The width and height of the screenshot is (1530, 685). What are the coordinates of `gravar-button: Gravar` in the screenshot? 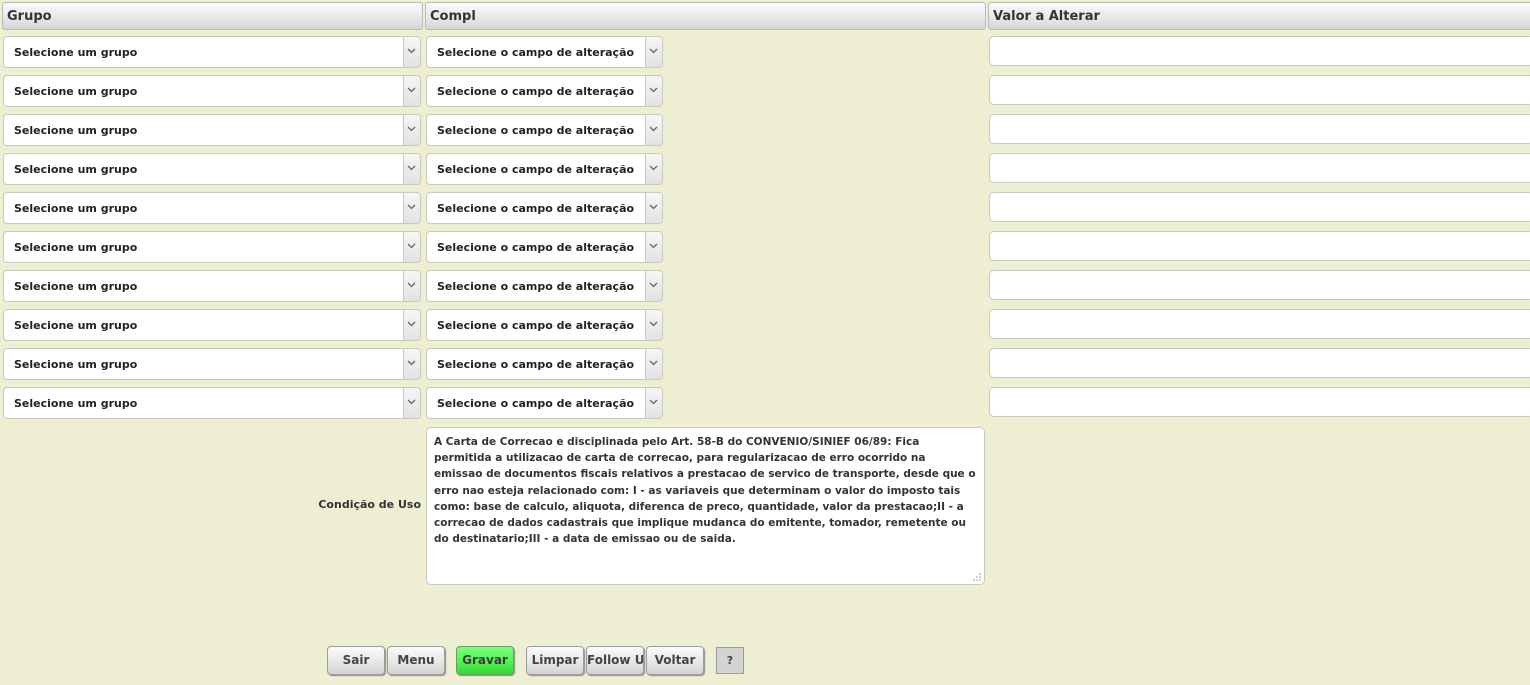 It's located at (485, 660).